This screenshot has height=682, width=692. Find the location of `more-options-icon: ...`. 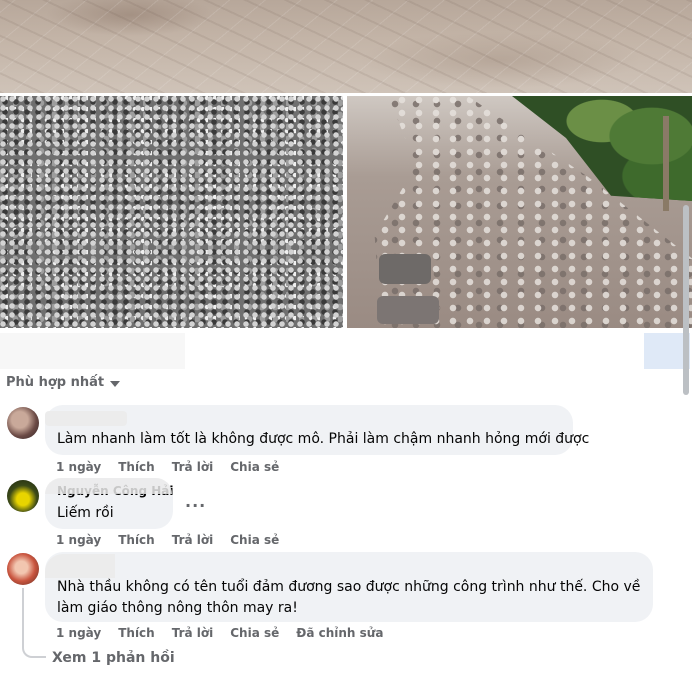

more-options-icon: ... is located at coordinates (195, 501).